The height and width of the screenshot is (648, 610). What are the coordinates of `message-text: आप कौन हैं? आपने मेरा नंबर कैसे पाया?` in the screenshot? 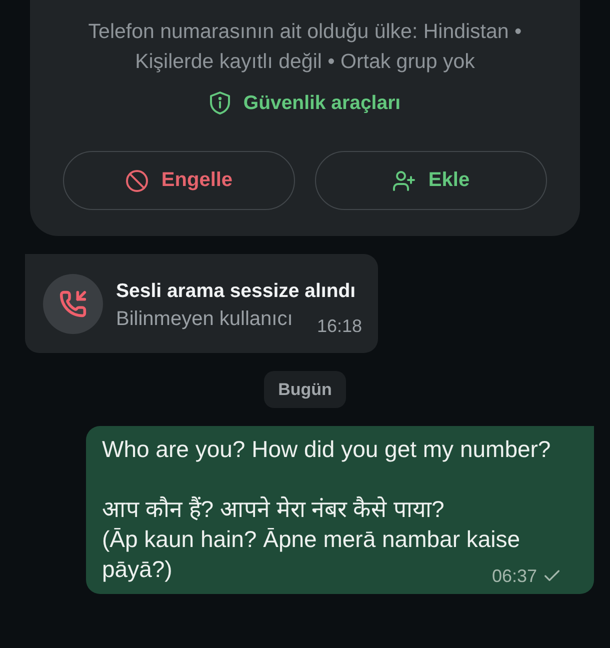 It's located at (273, 509).